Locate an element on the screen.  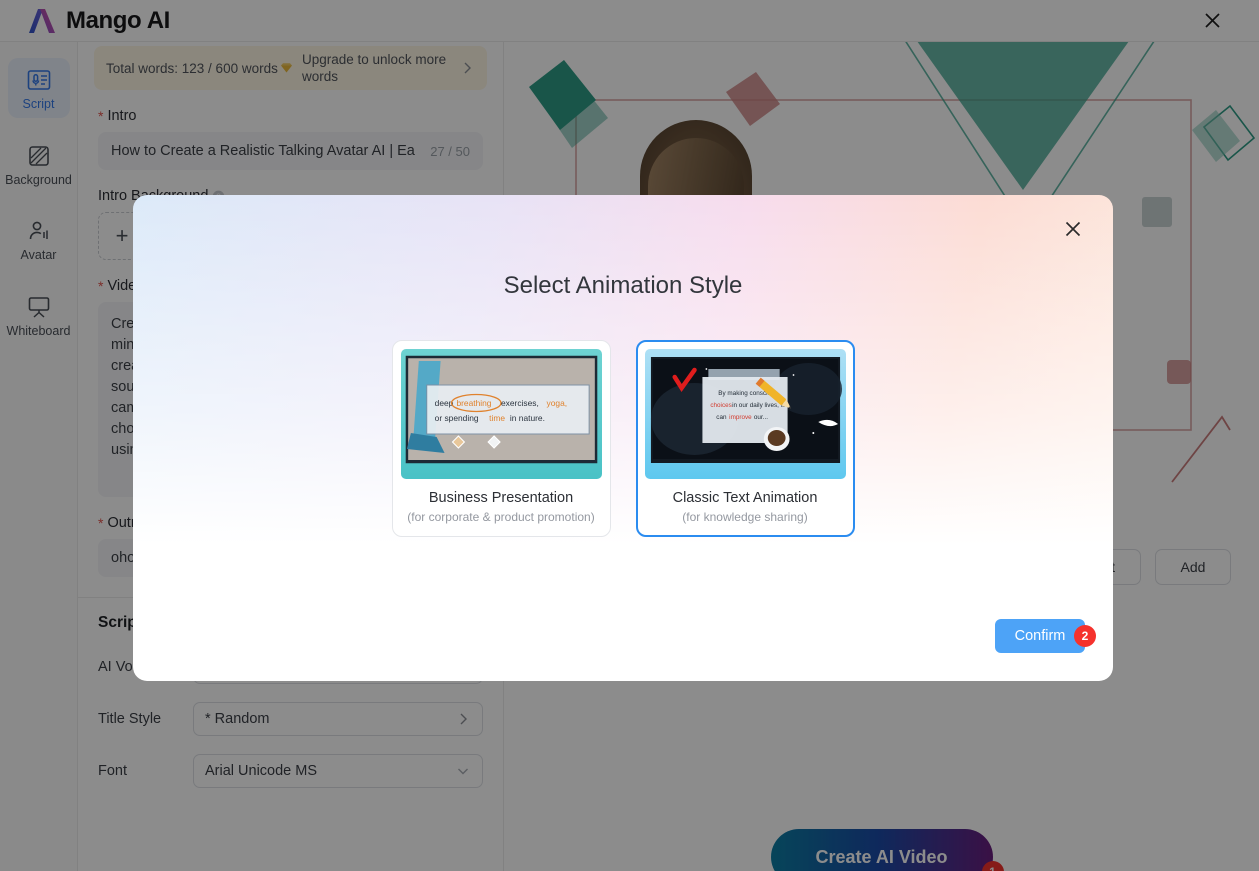
option-title: Business Presentation is located at coordinates (501, 498).